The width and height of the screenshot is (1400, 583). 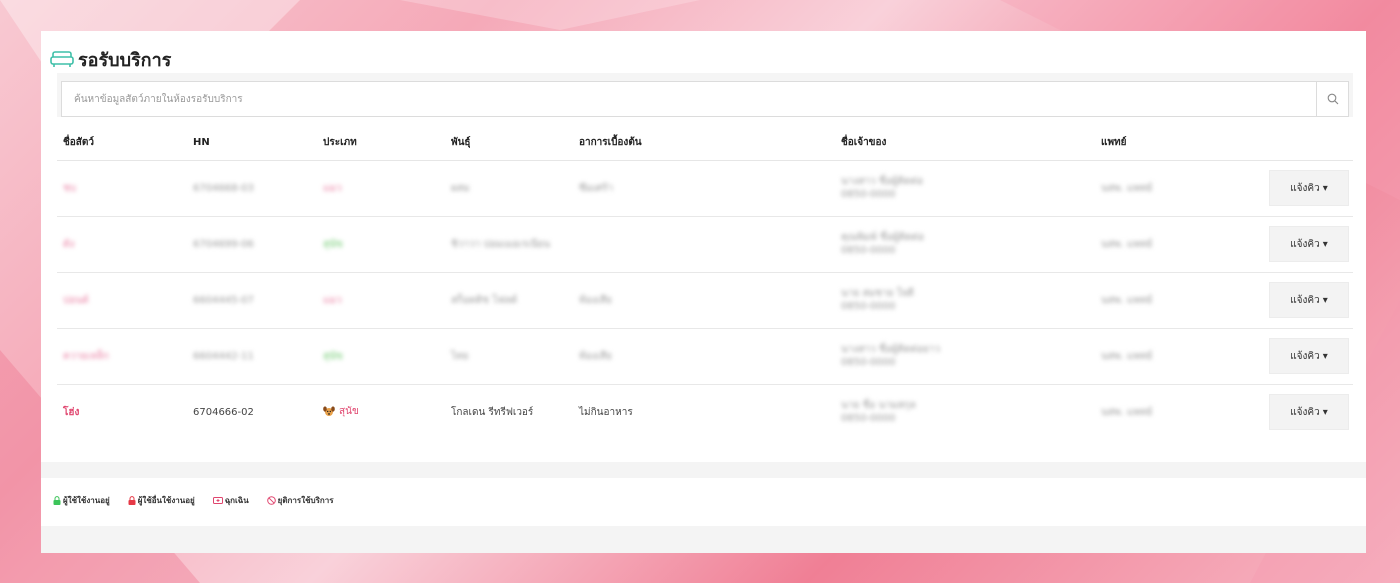 I want to click on page-title: รอรับบริการ, so click(x=125, y=60).